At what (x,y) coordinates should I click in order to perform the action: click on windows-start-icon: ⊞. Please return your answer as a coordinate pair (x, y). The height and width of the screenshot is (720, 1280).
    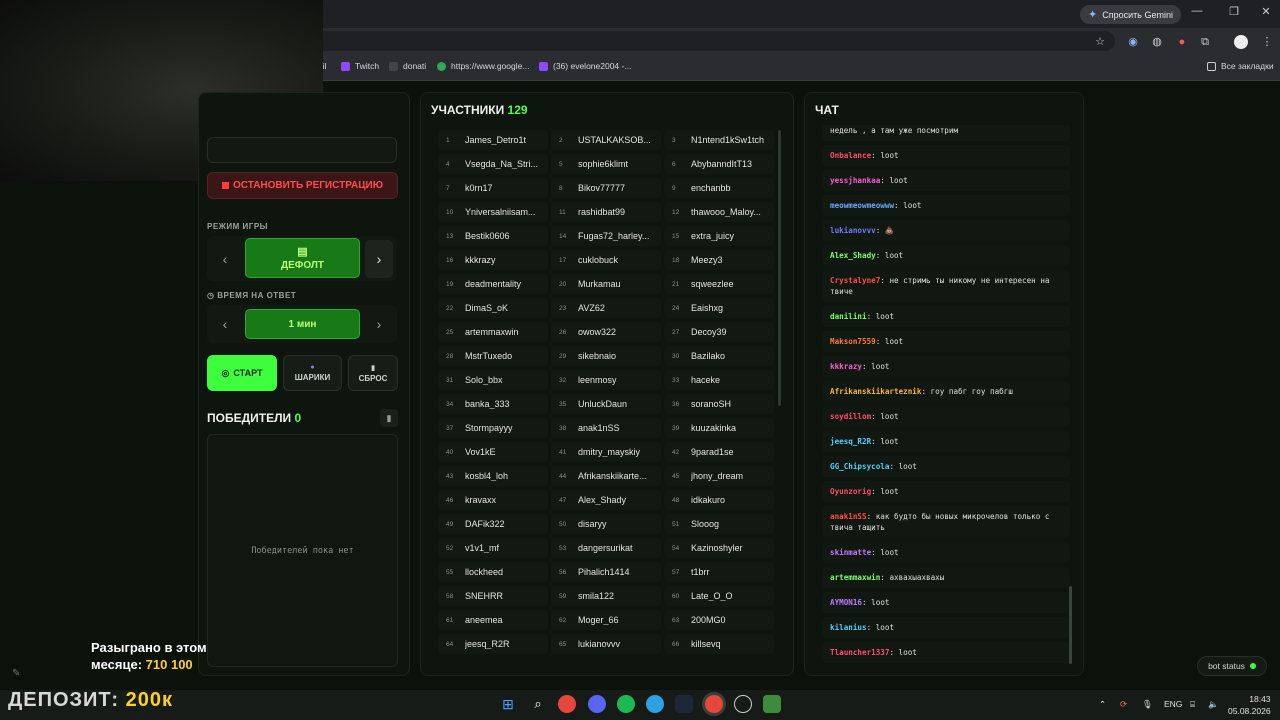
    Looking at the image, I should click on (508, 704).